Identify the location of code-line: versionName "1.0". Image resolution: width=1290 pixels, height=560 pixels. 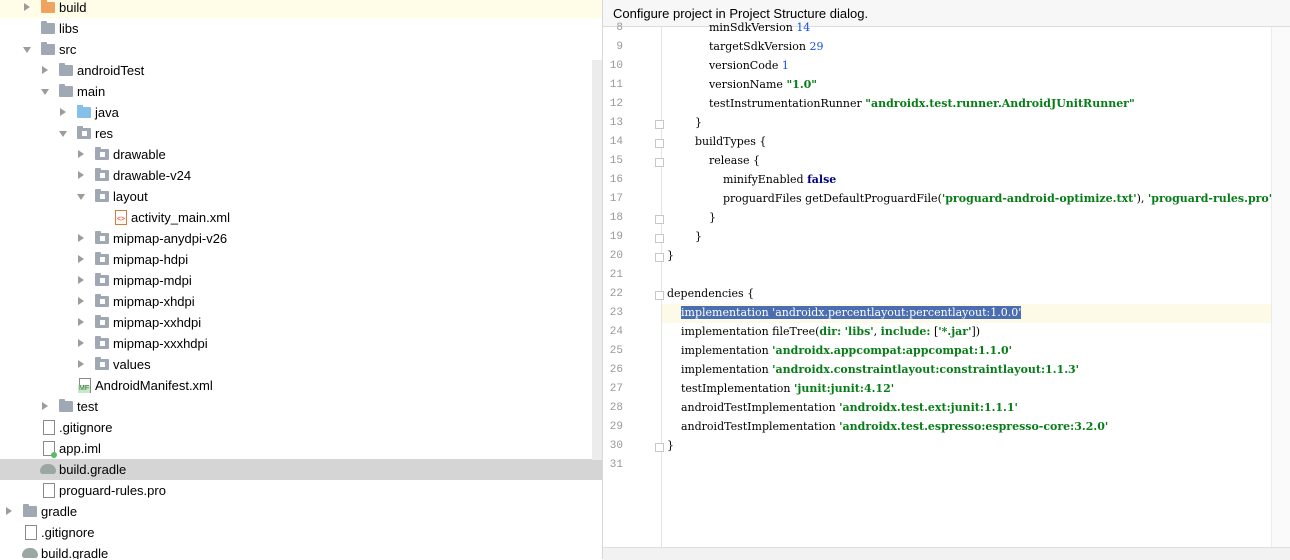
(742, 84).